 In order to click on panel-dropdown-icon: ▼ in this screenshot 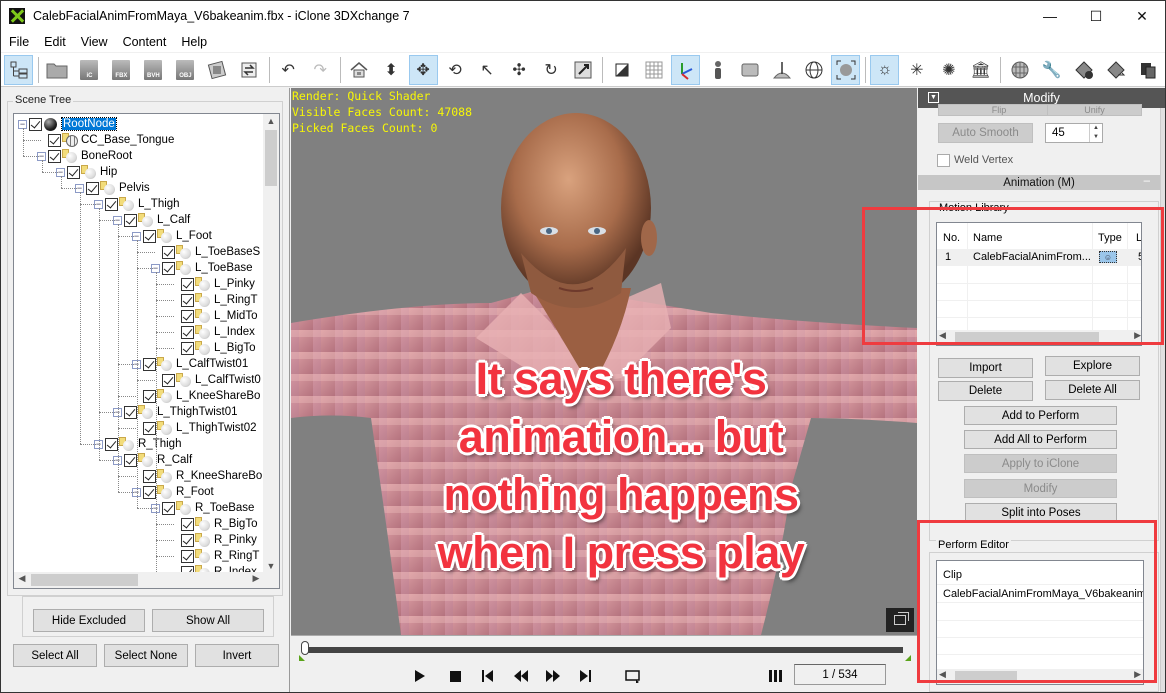, I will do `click(933, 97)`.